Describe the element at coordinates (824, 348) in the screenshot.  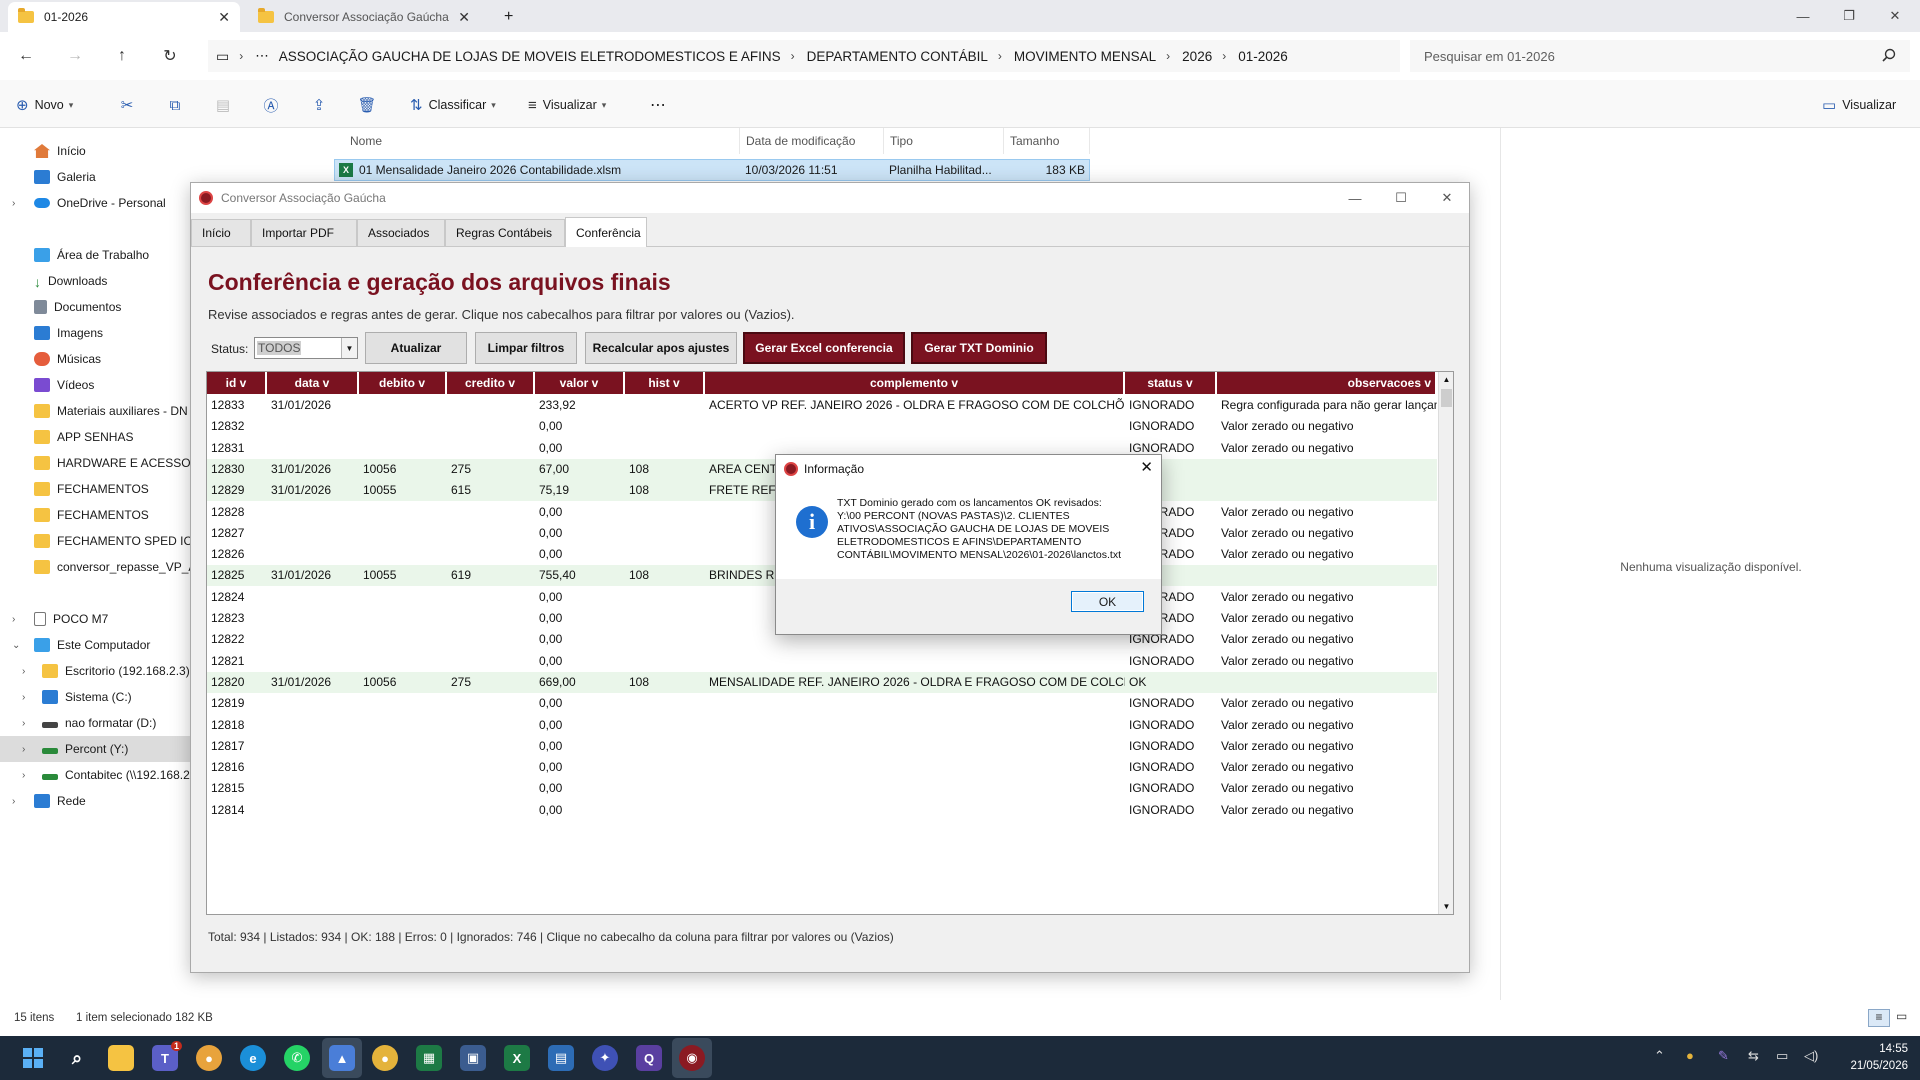
I see `generate-excel-button: Gerar Excel conferencia` at that location.